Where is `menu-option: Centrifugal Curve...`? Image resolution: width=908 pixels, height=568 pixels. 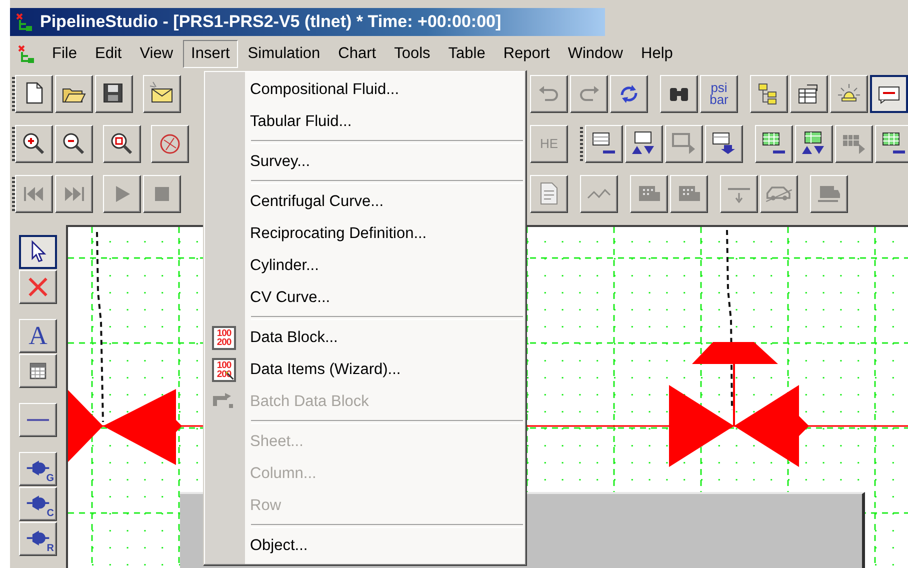
menu-option: Centrifugal Curve... is located at coordinates (365, 202).